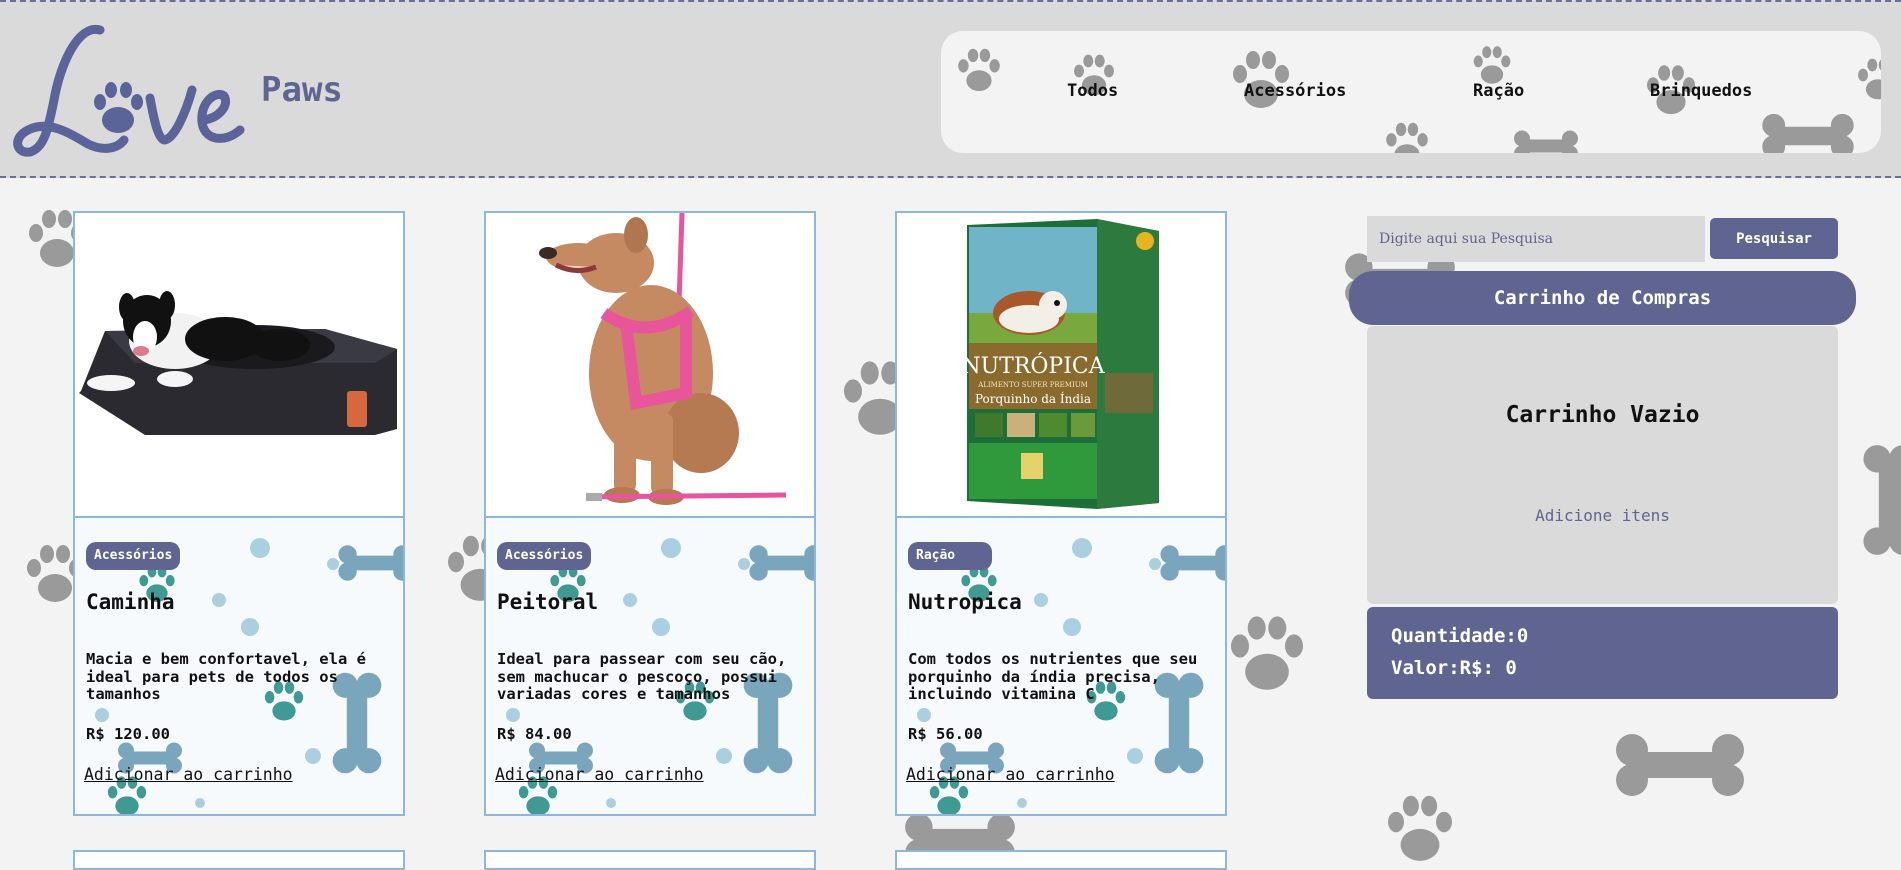 This screenshot has height=870, width=1901. Describe the element at coordinates (1460, 636) in the screenshot. I see `cart-quantity: Quantidade:0` at that location.